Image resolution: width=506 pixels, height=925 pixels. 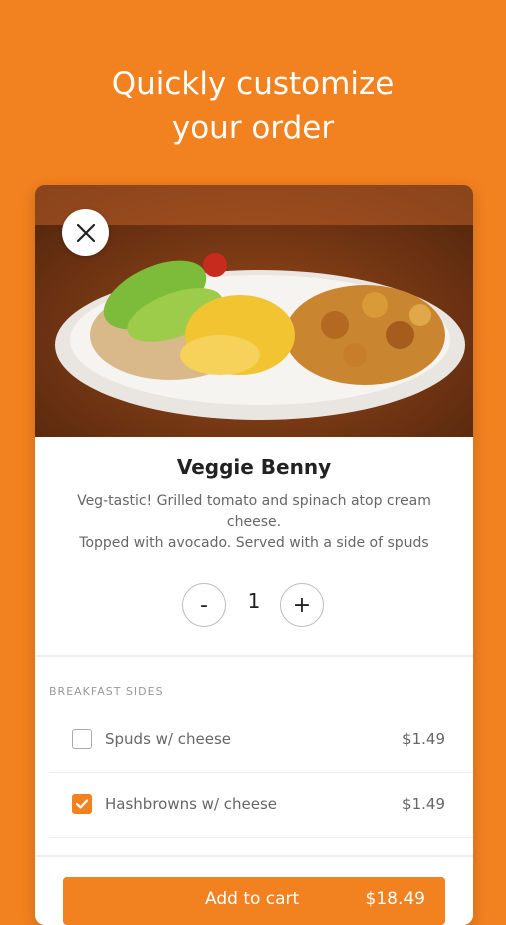 I want to click on close-icon, so click(x=85, y=232).